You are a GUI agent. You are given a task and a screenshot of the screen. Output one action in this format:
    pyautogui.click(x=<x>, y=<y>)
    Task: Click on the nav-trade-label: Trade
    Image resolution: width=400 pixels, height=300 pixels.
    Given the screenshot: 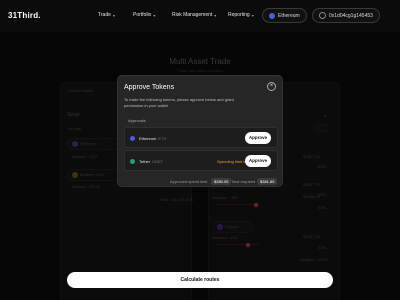 What is the action you would take?
    pyautogui.click(x=104, y=15)
    